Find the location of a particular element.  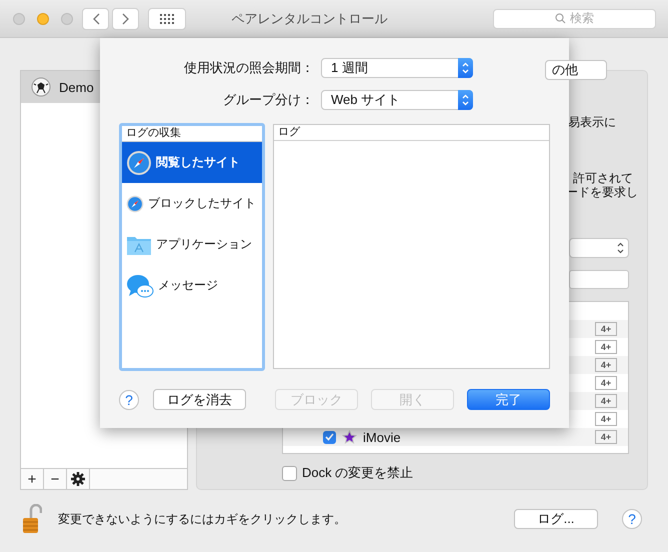

chevron-left-icon is located at coordinates (96, 18).